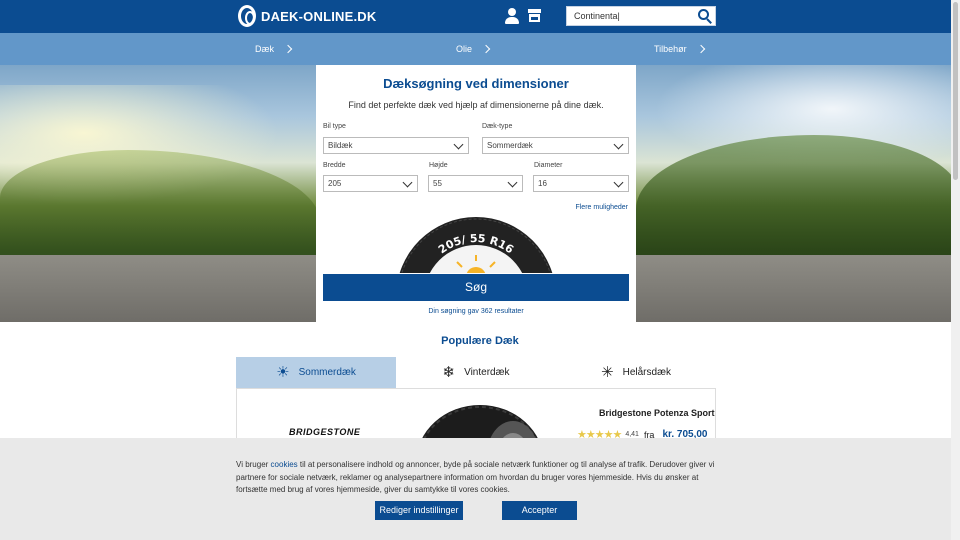 This screenshot has width=960, height=540. What do you see at coordinates (438, 165) in the screenshot?
I see `height-label: Højde` at bounding box center [438, 165].